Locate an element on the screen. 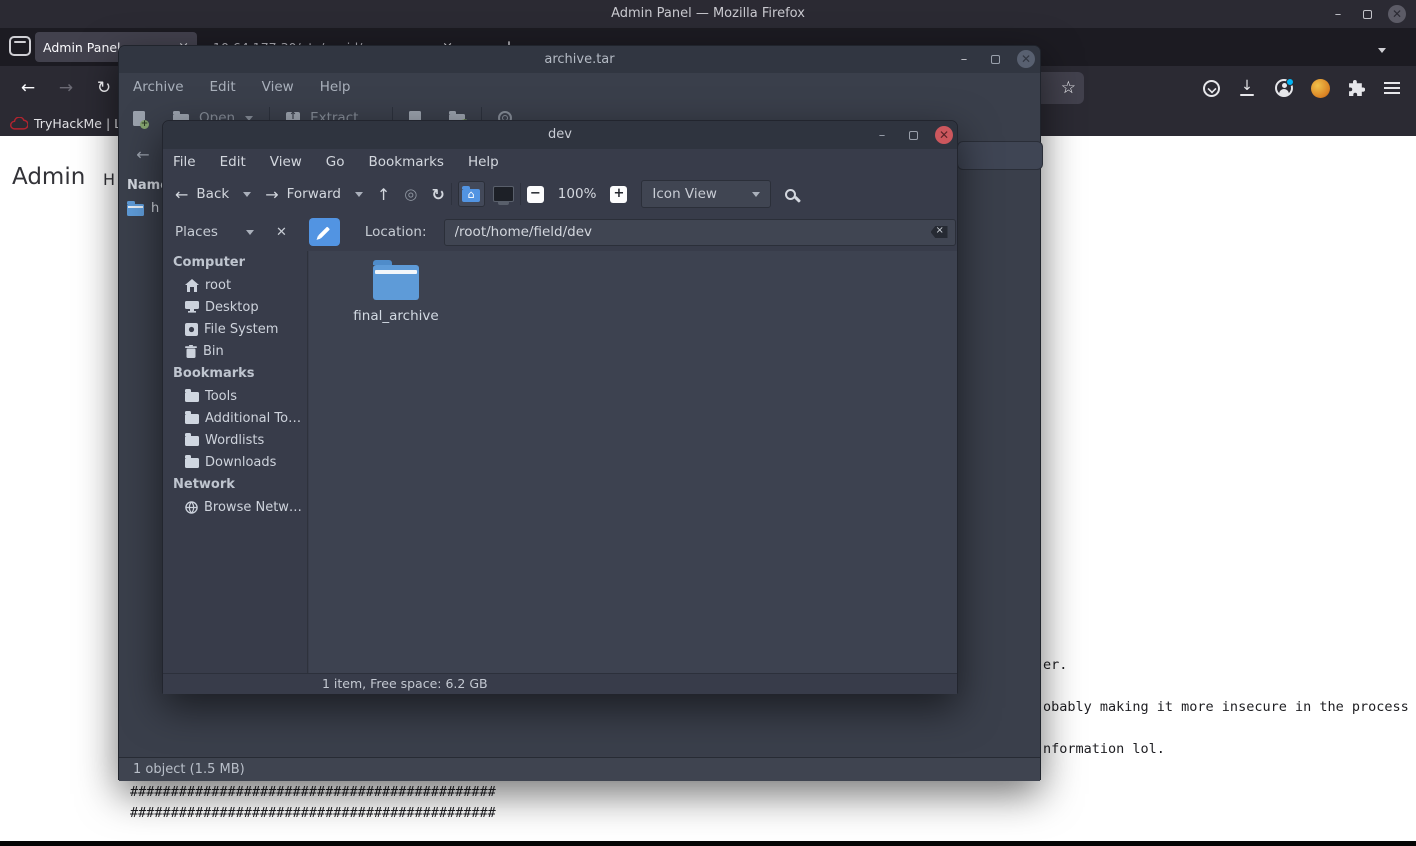 The image size is (1416, 846). sidebar-item-file-system: File System is located at coordinates (235, 329).